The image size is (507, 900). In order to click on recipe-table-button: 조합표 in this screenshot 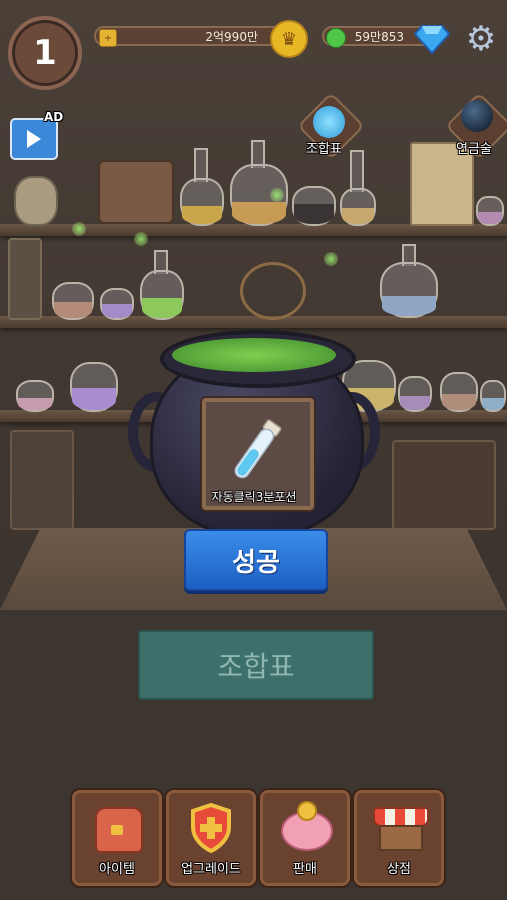, I will do `click(256, 665)`.